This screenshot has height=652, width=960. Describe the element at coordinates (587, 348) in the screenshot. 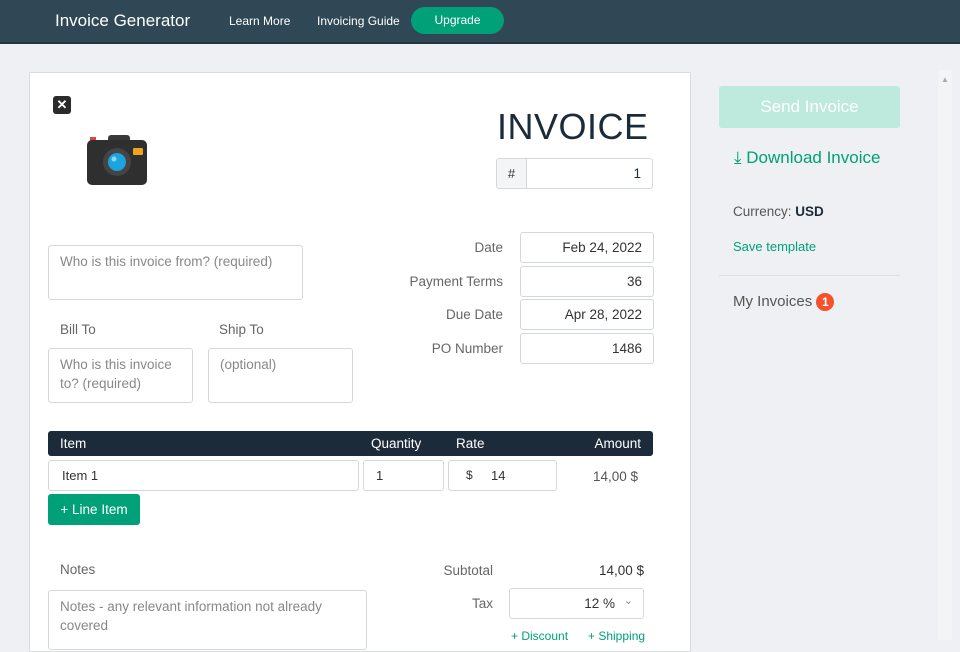

I see `po-number-input: 1486` at that location.